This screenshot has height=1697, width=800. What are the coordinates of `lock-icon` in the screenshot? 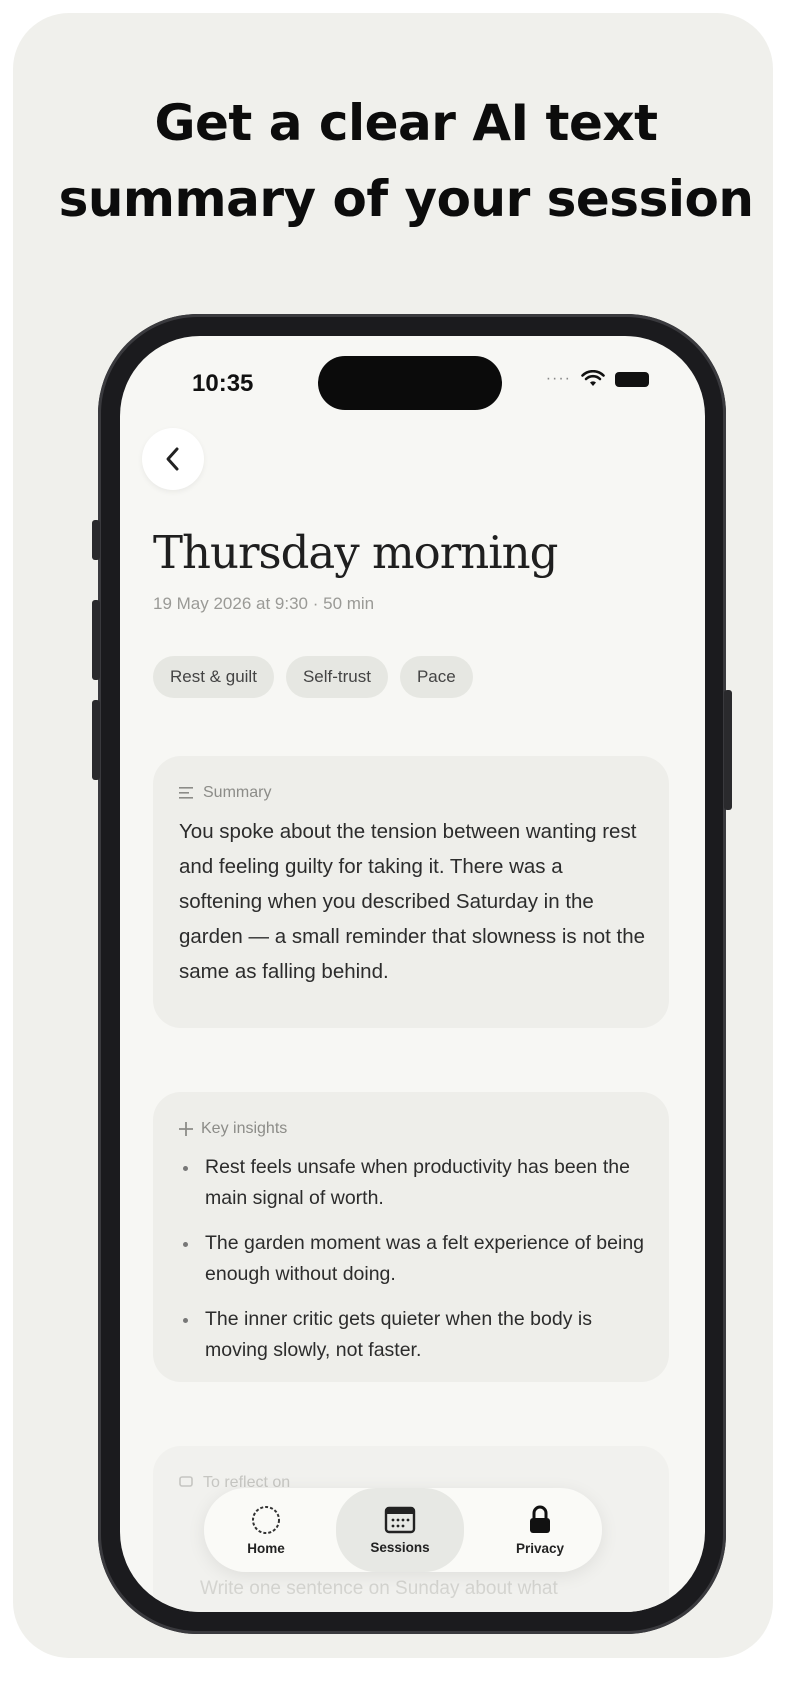 It's located at (540, 1519).